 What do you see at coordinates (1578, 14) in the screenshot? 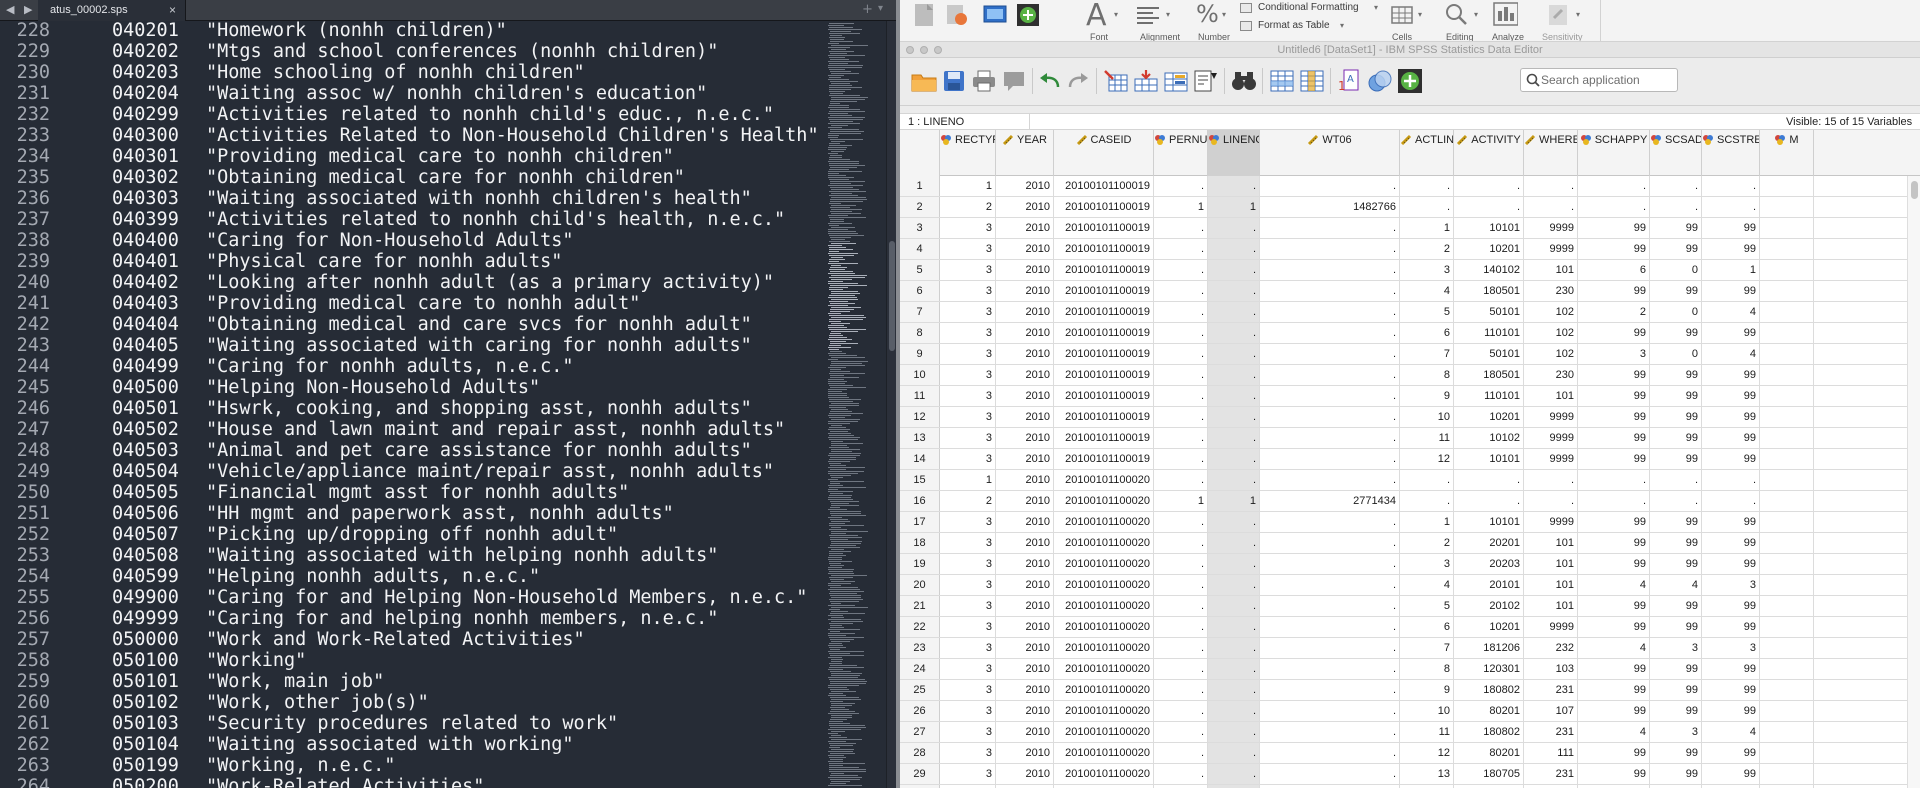
I see `sensitivity-dropdown-icon: ▾` at bounding box center [1578, 14].